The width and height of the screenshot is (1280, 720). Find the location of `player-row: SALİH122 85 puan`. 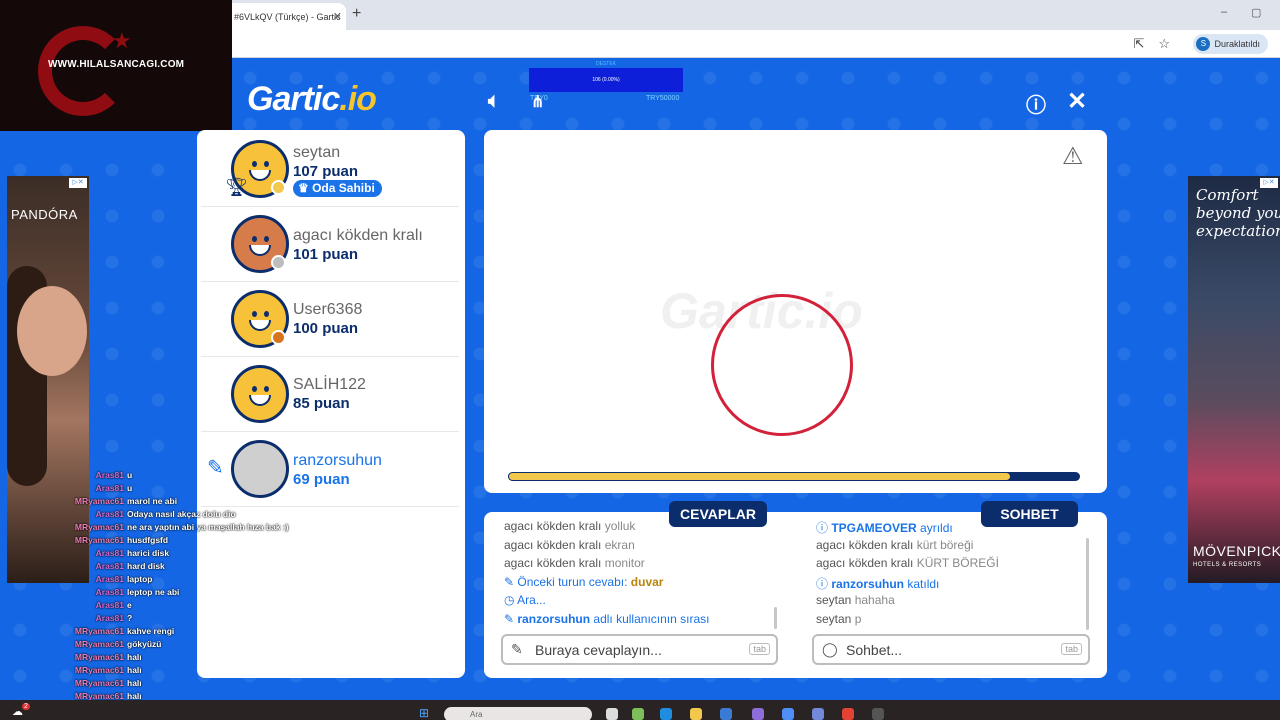

player-row: SALİH122 85 puan is located at coordinates (330, 394).